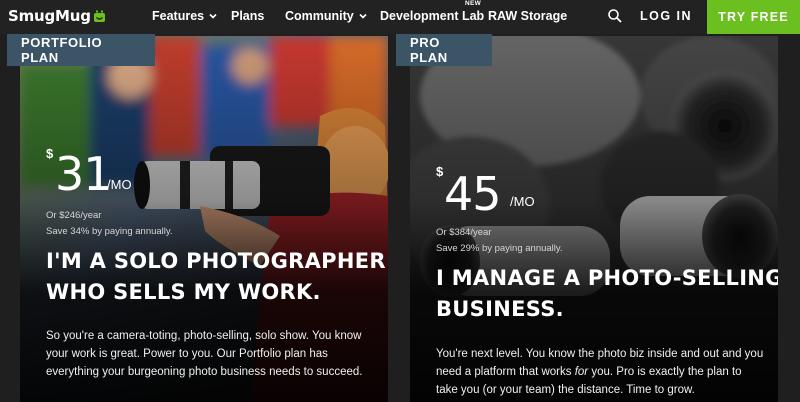 Image resolution: width=800 pixels, height=402 pixels. I want to click on smugmug-logo: SmugMug, so click(57, 16).